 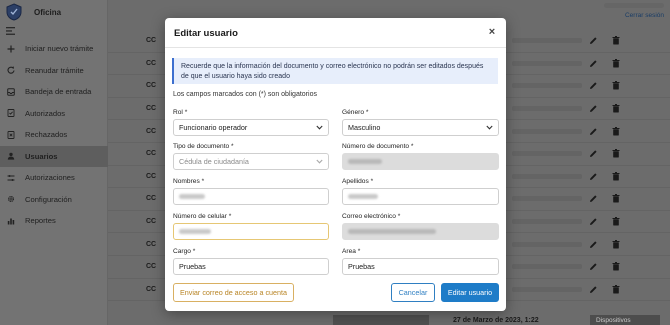 I want to click on celular-field, so click(x=251, y=231).